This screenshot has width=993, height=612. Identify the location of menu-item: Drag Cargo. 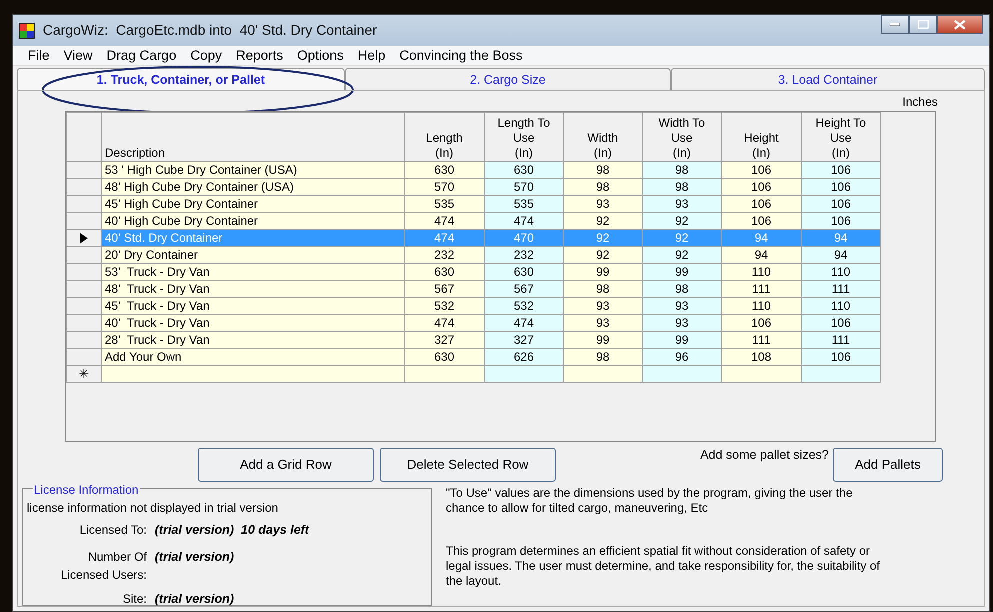
(142, 56).